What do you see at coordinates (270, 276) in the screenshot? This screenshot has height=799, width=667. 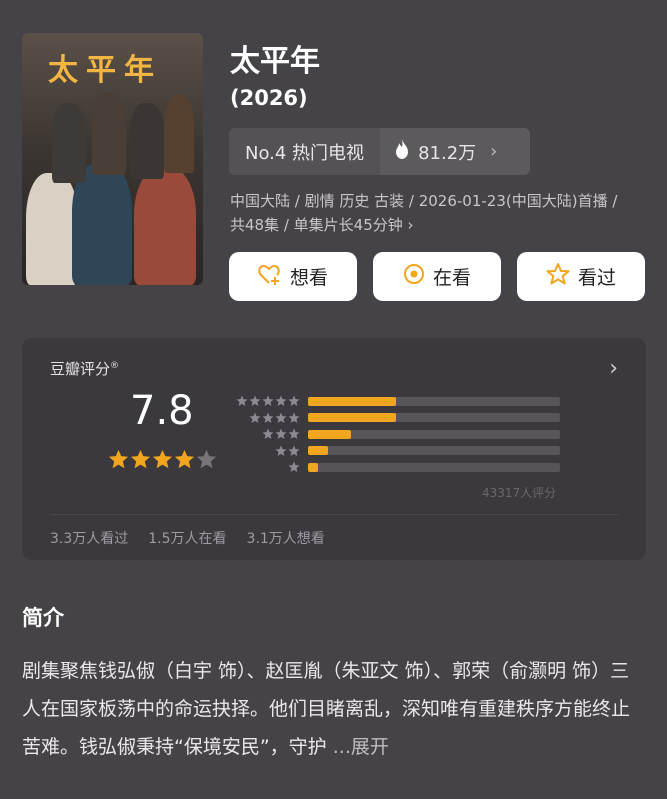 I see `heart-plus-icon` at bounding box center [270, 276].